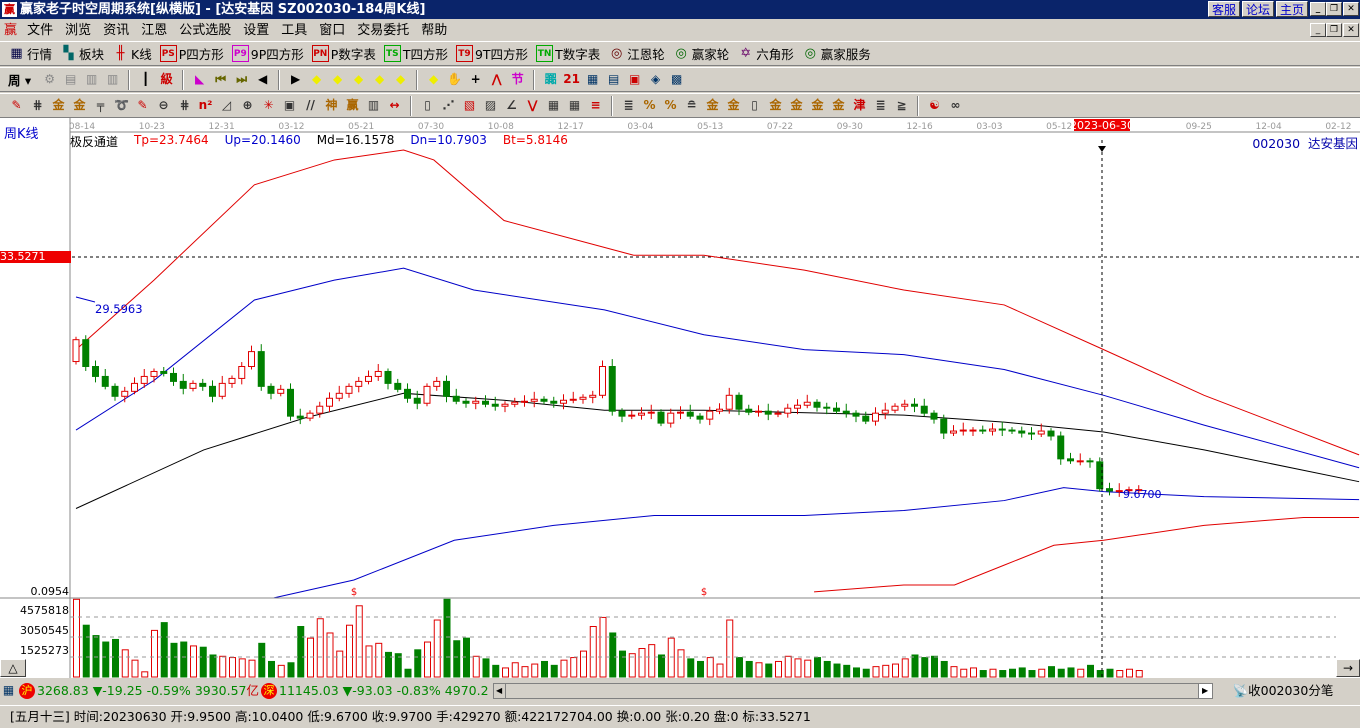 Image resolution: width=1360 pixels, height=728 pixels. Describe the element at coordinates (901, 105) in the screenshot. I see `drawing-tool-icon: ≧` at that location.